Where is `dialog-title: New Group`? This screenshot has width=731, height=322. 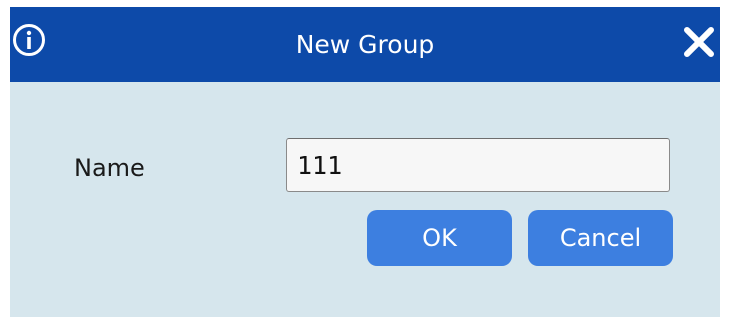
dialog-title: New Group is located at coordinates (365, 44).